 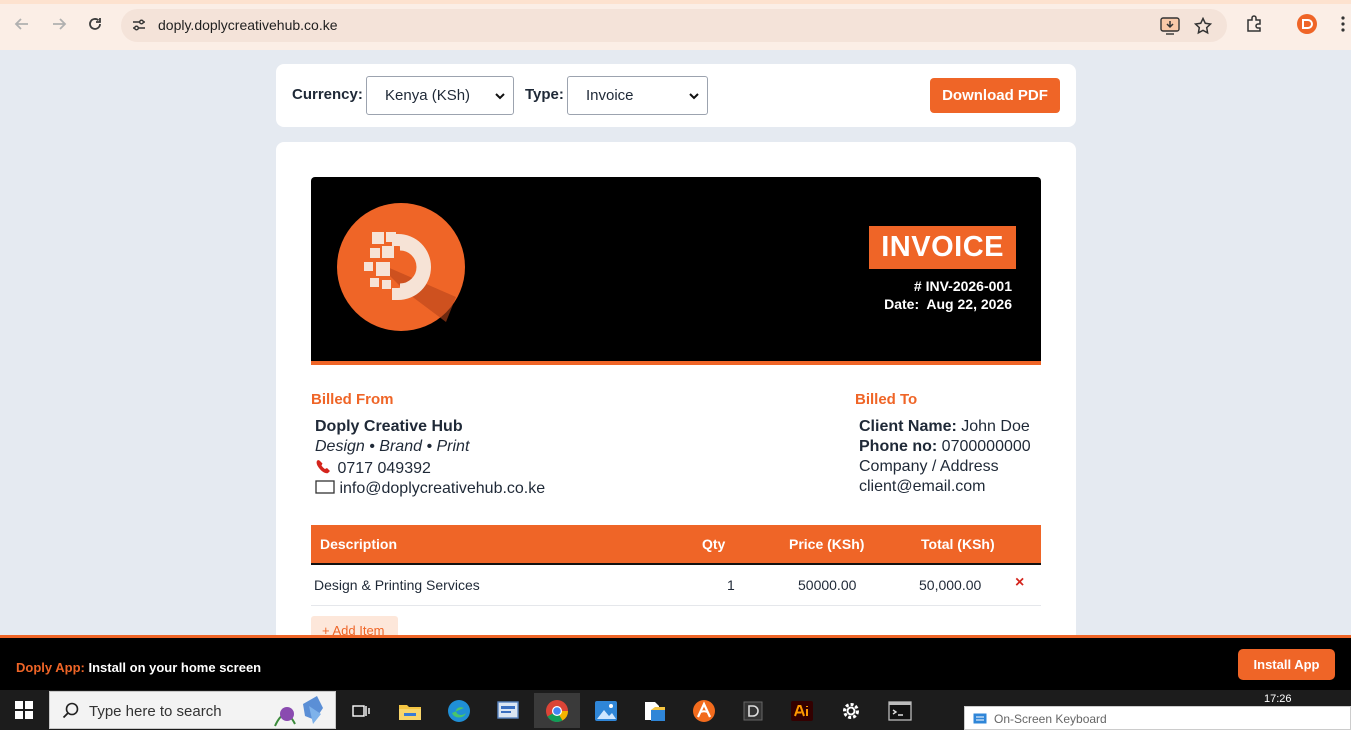 I want to click on client-phone-label: Phone no:, so click(x=898, y=446).